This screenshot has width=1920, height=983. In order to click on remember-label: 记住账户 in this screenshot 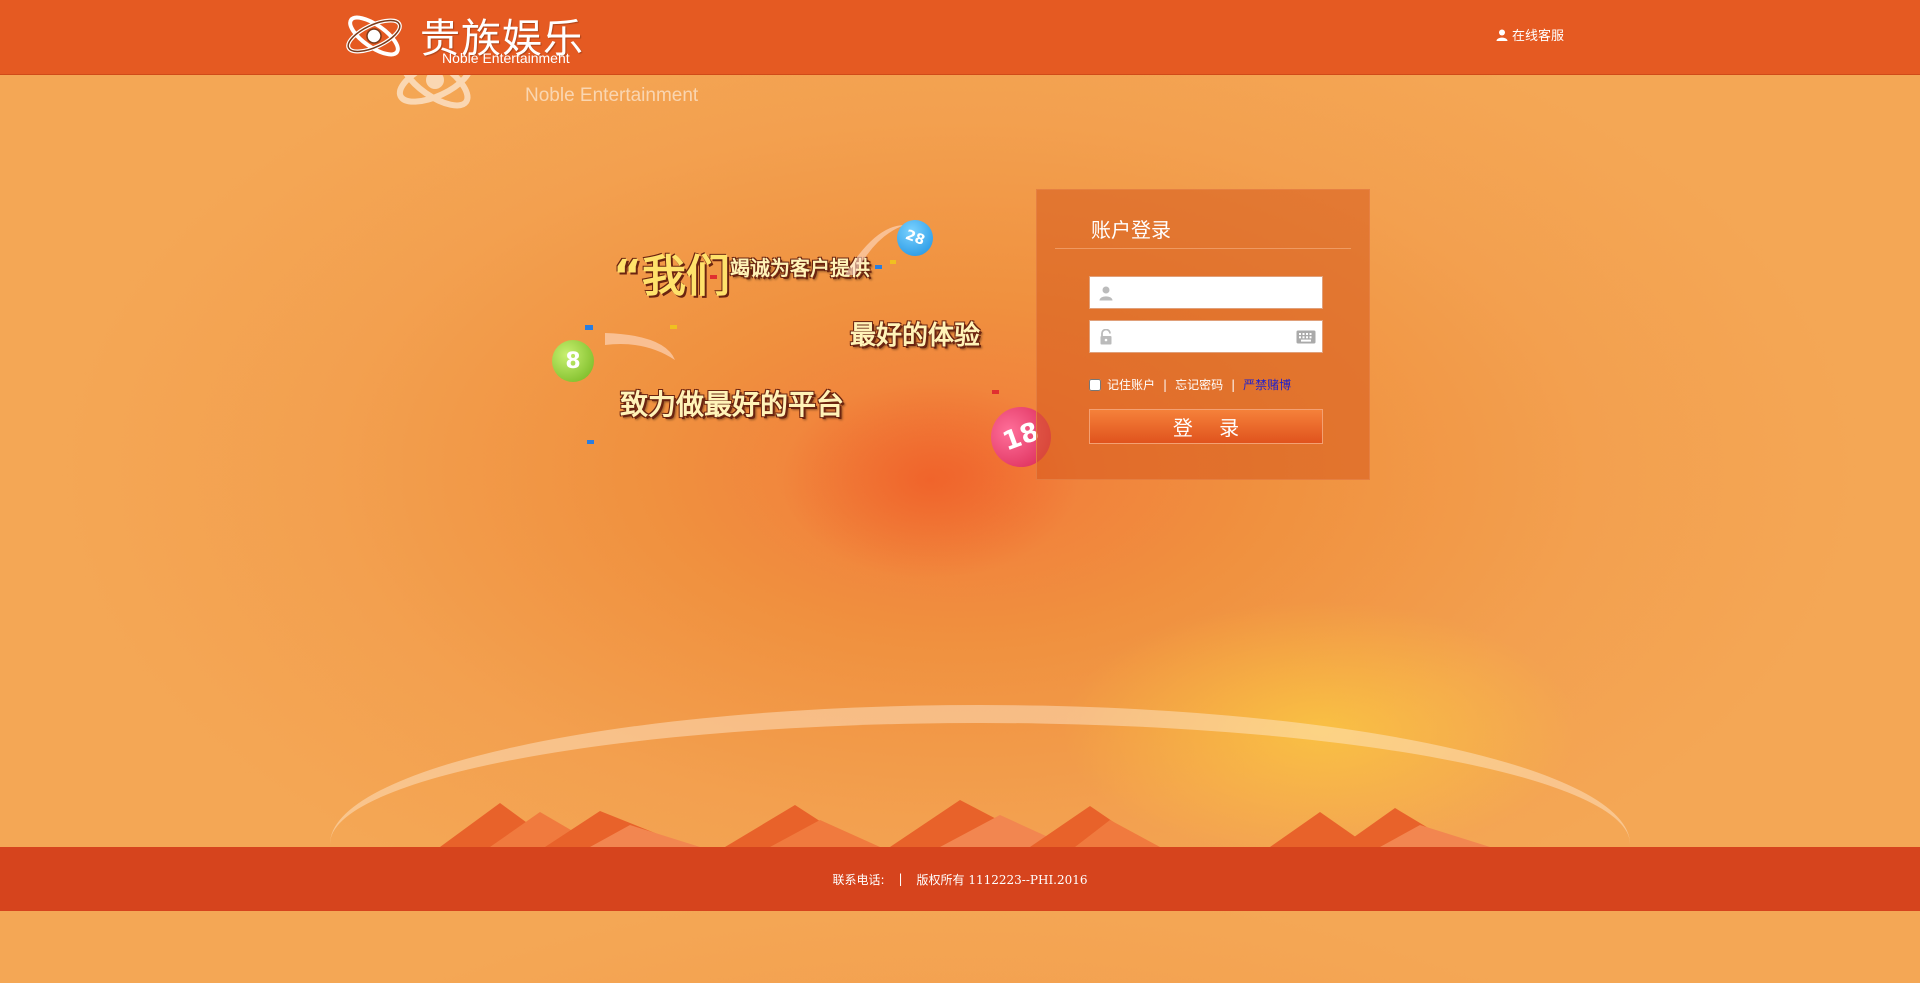, I will do `click(1131, 384)`.